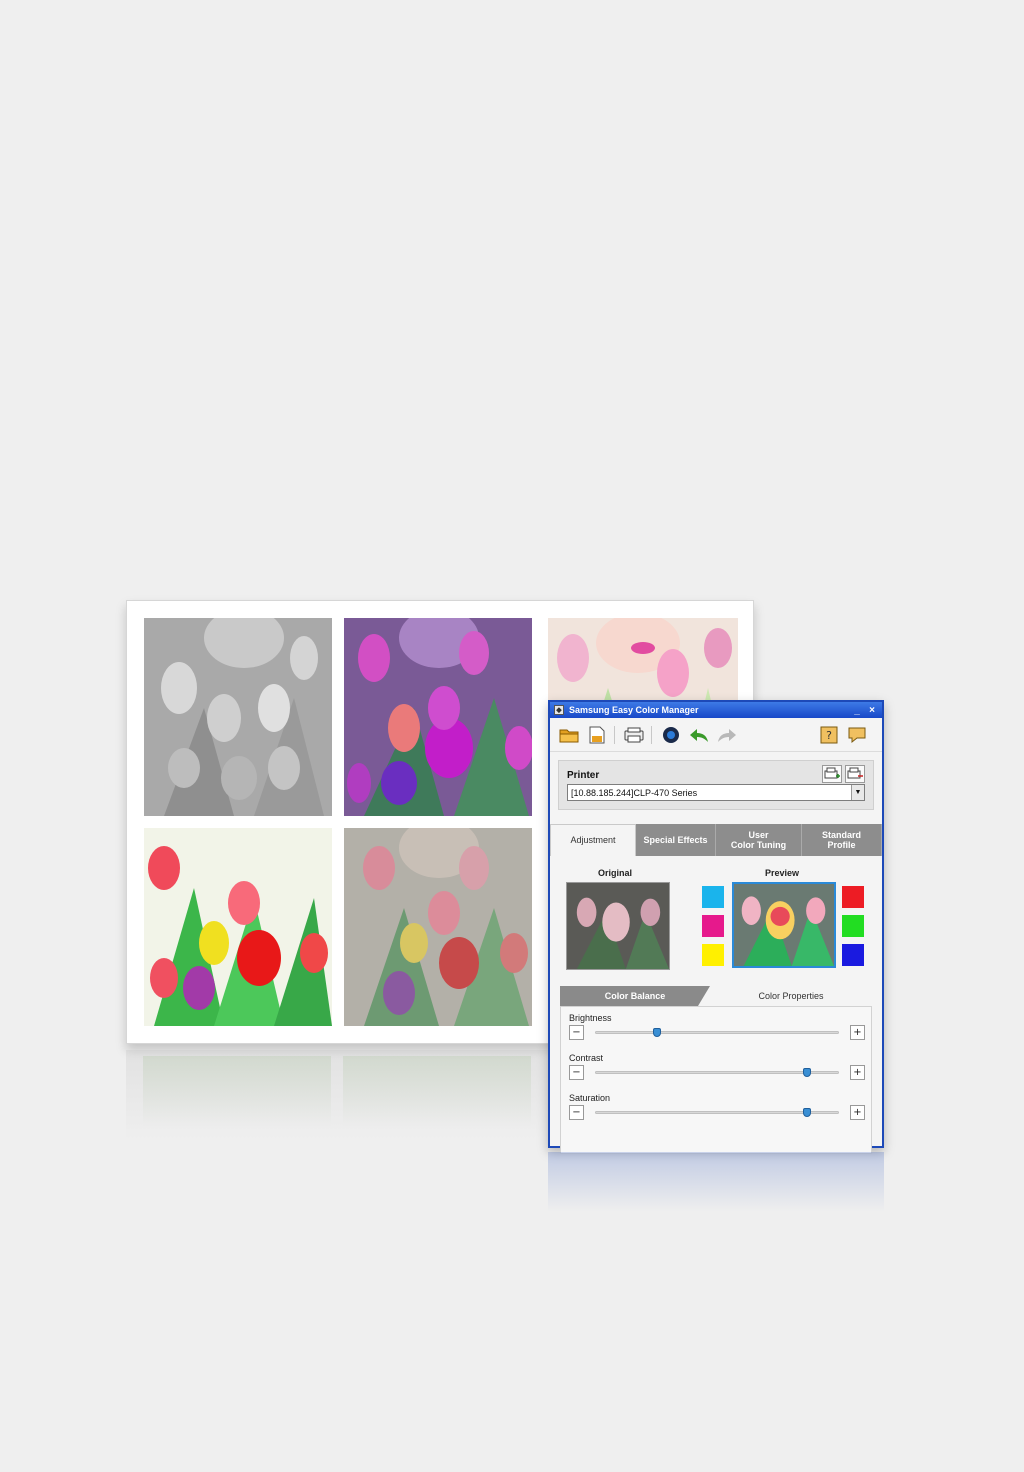  What do you see at coordinates (853, 955) in the screenshot?
I see `blue-swatch` at bounding box center [853, 955].